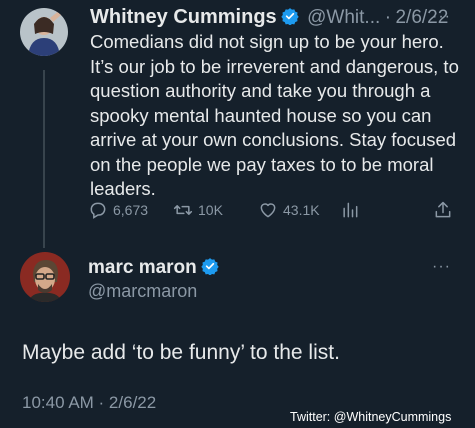 The width and height of the screenshot is (475, 428). I want to click on reply-icon, so click(98, 210).